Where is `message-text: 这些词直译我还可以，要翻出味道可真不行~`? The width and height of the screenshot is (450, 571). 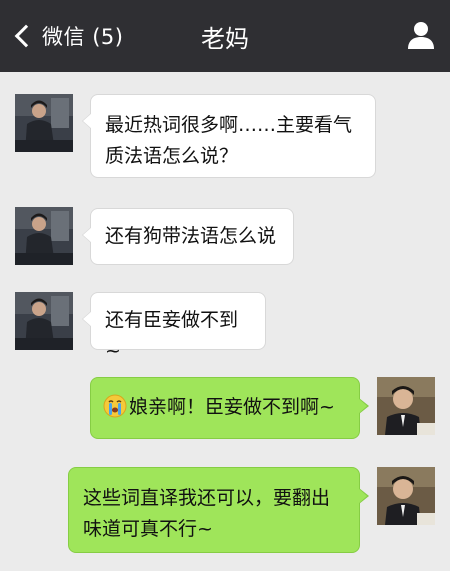
message-text: 这些词直译我还可以，要翻出味道可真不行~ is located at coordinates (207, 513).